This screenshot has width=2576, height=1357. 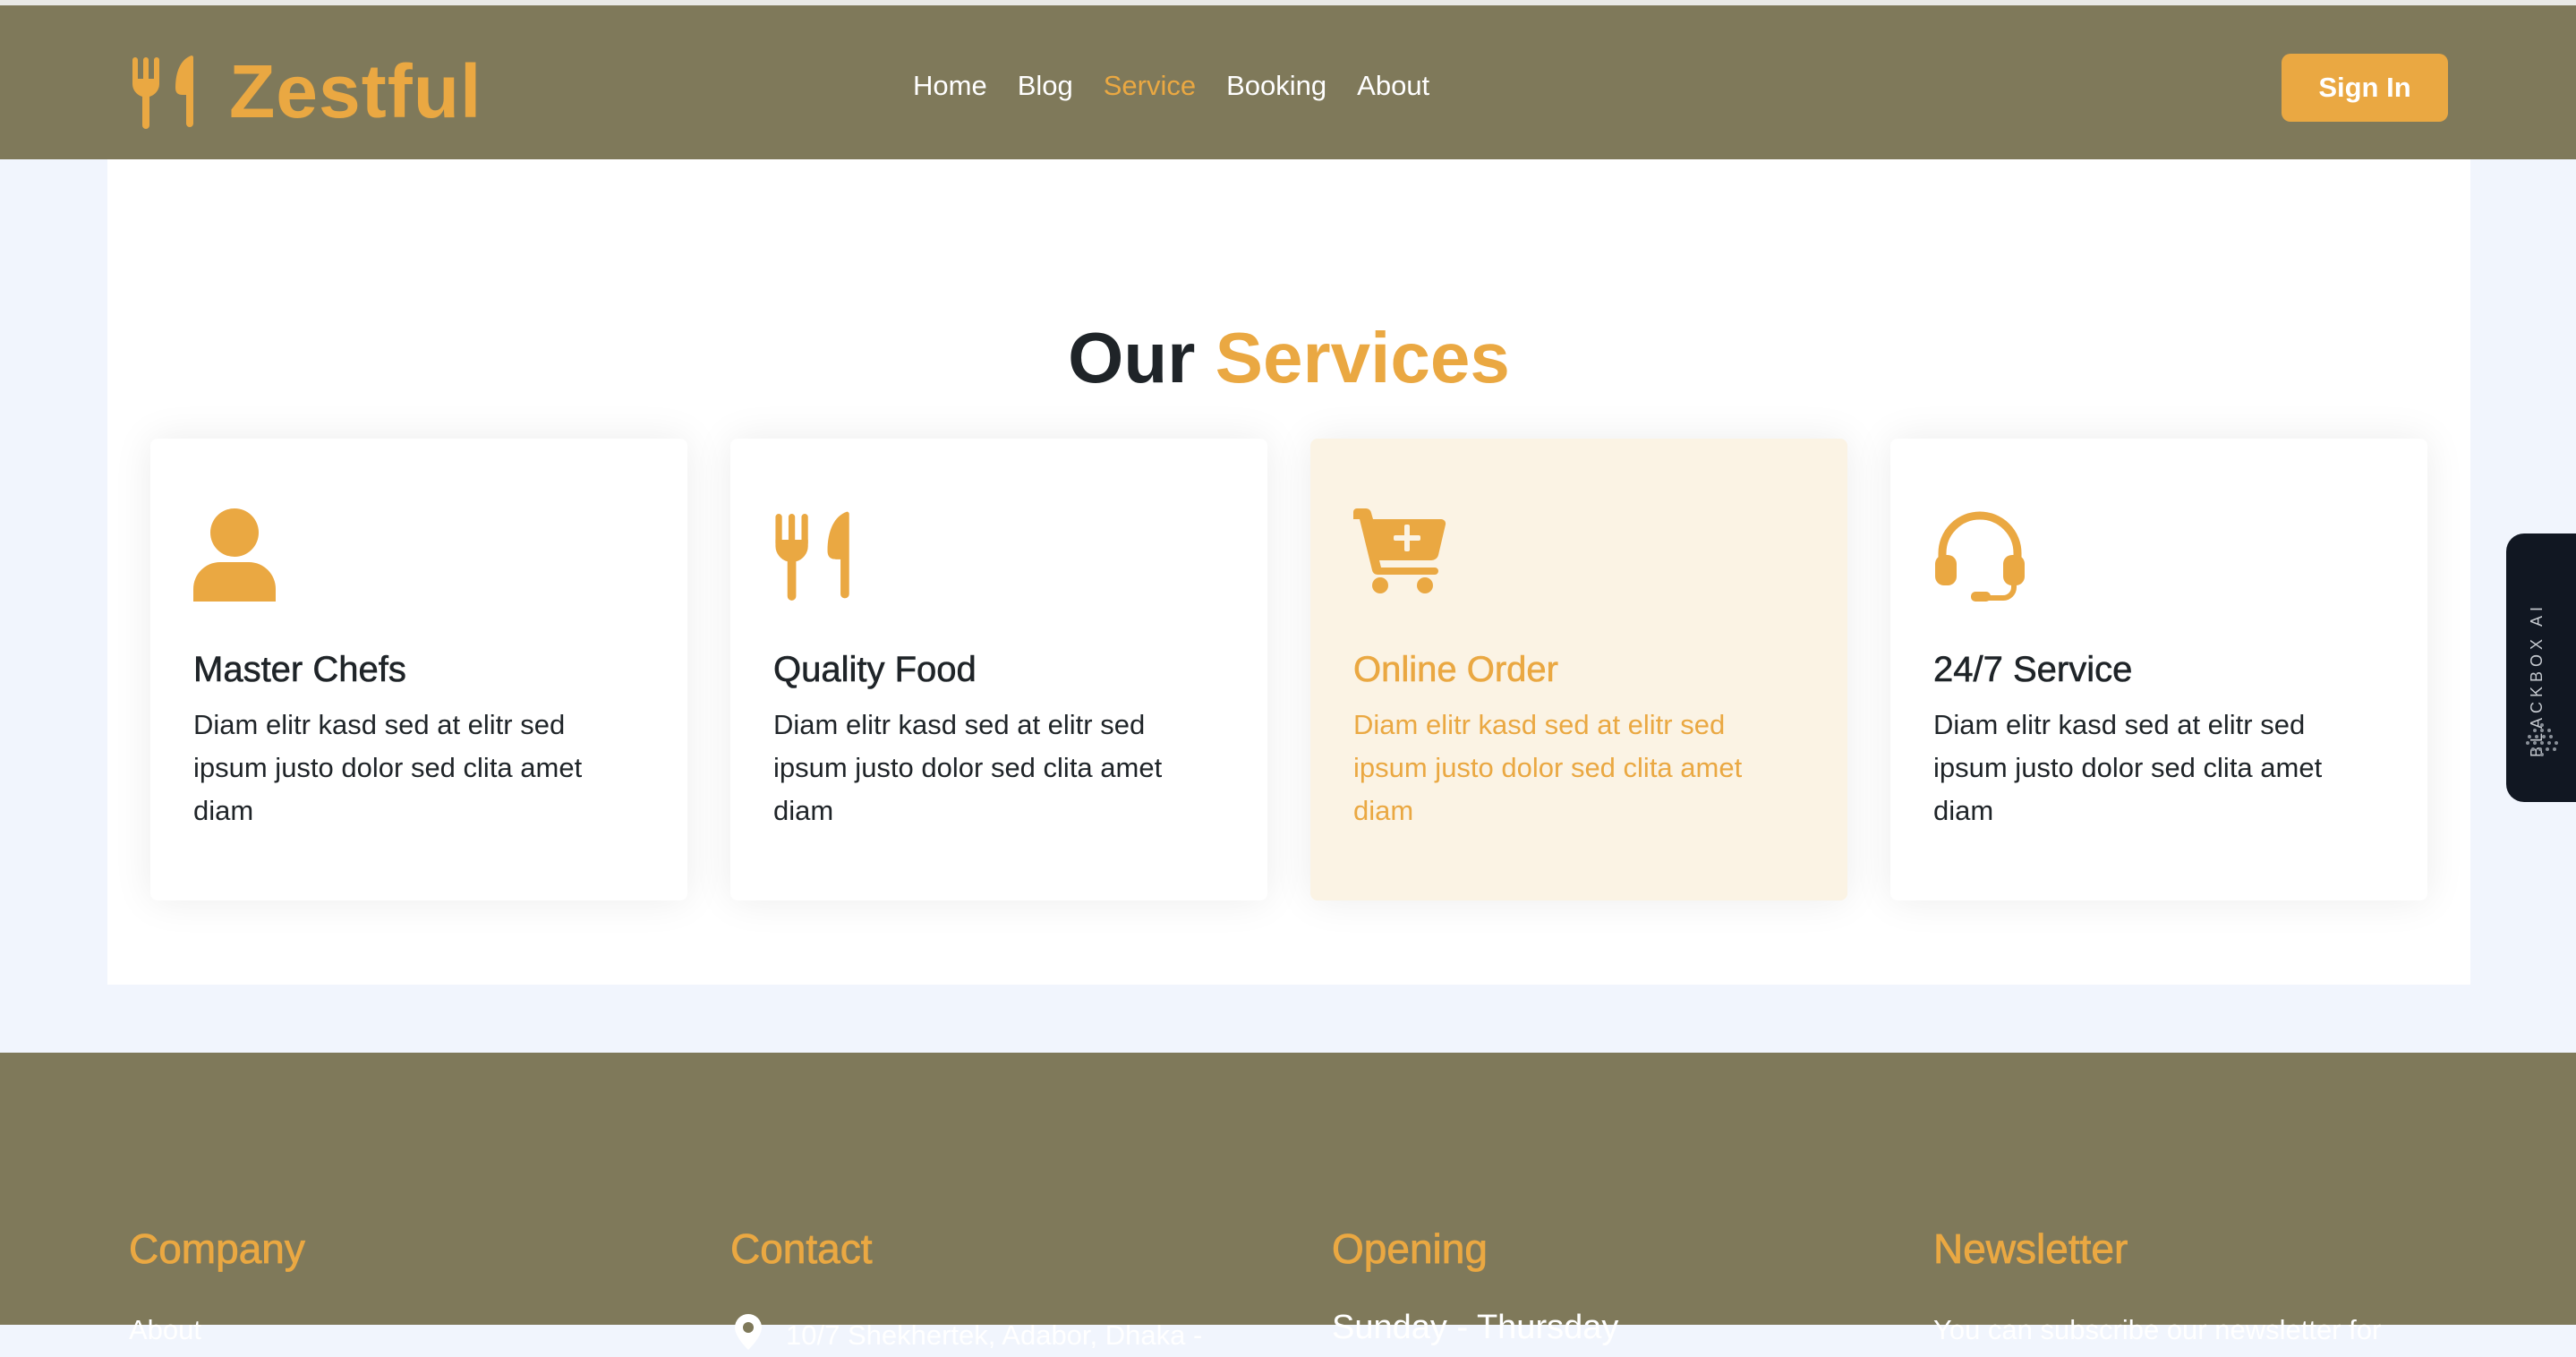 I want to click on headset-icon, so click(x=1979, y=555).